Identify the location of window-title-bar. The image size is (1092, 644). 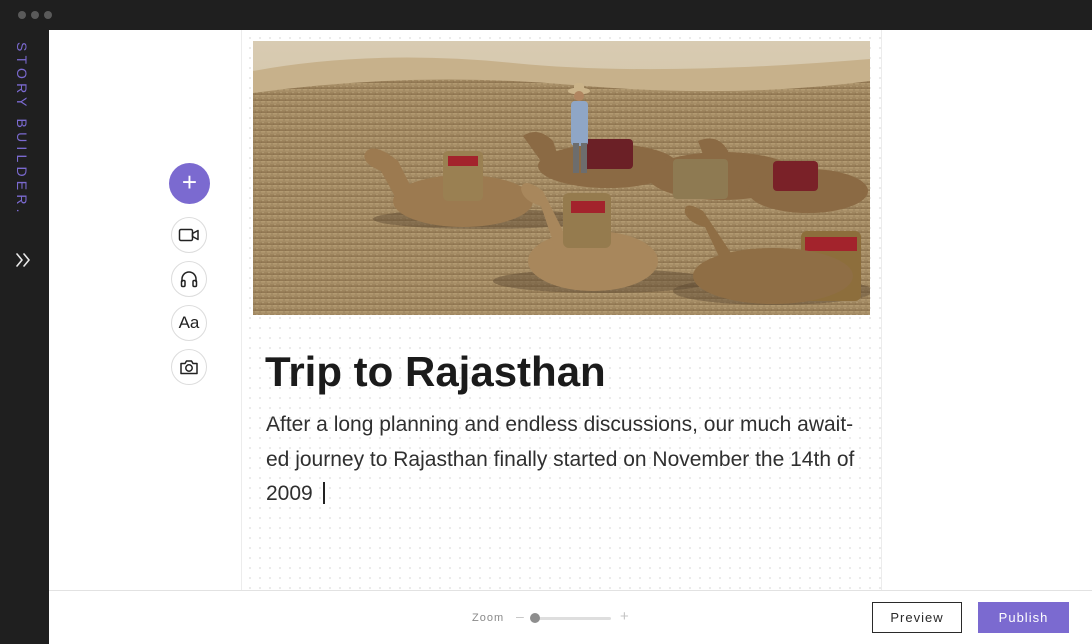
(546, 15).